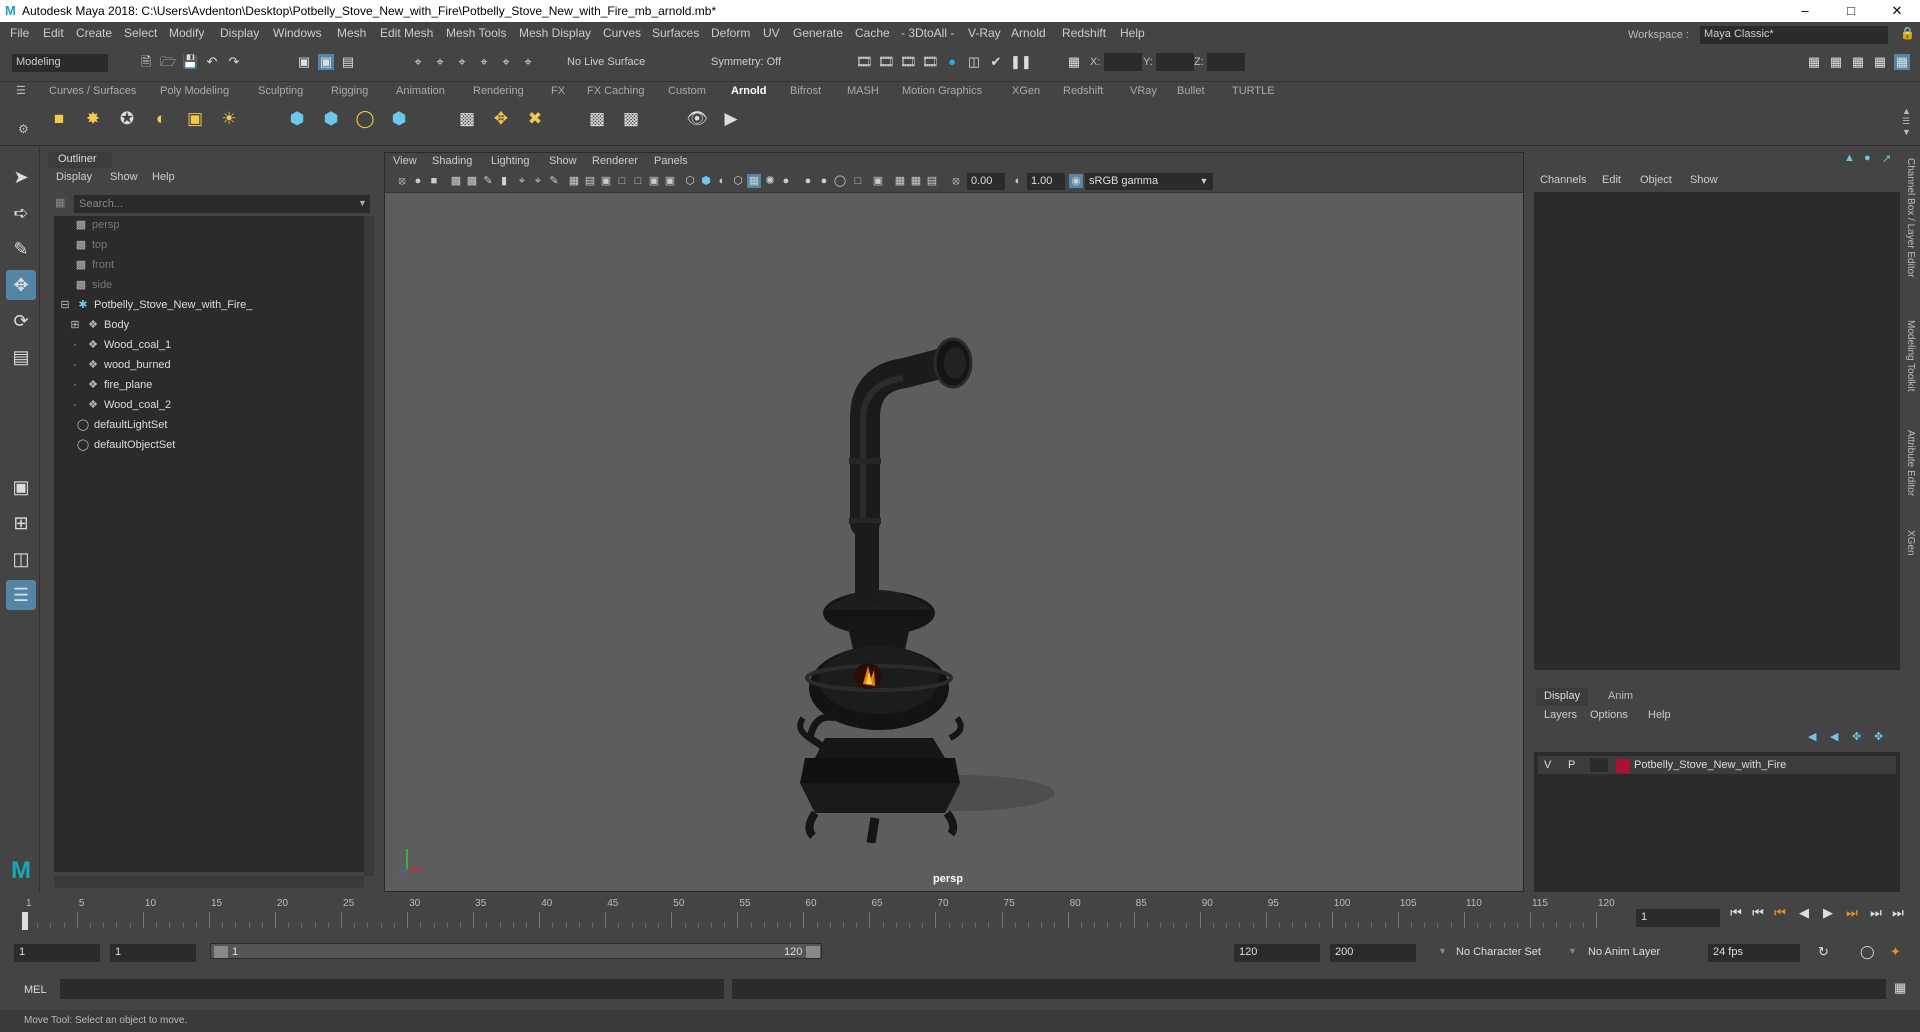 The image size is (1920, 1032). Describe the element at coordinates (1609, 715) in the screenshot. I see `layer-menu-options: Options` at that location.